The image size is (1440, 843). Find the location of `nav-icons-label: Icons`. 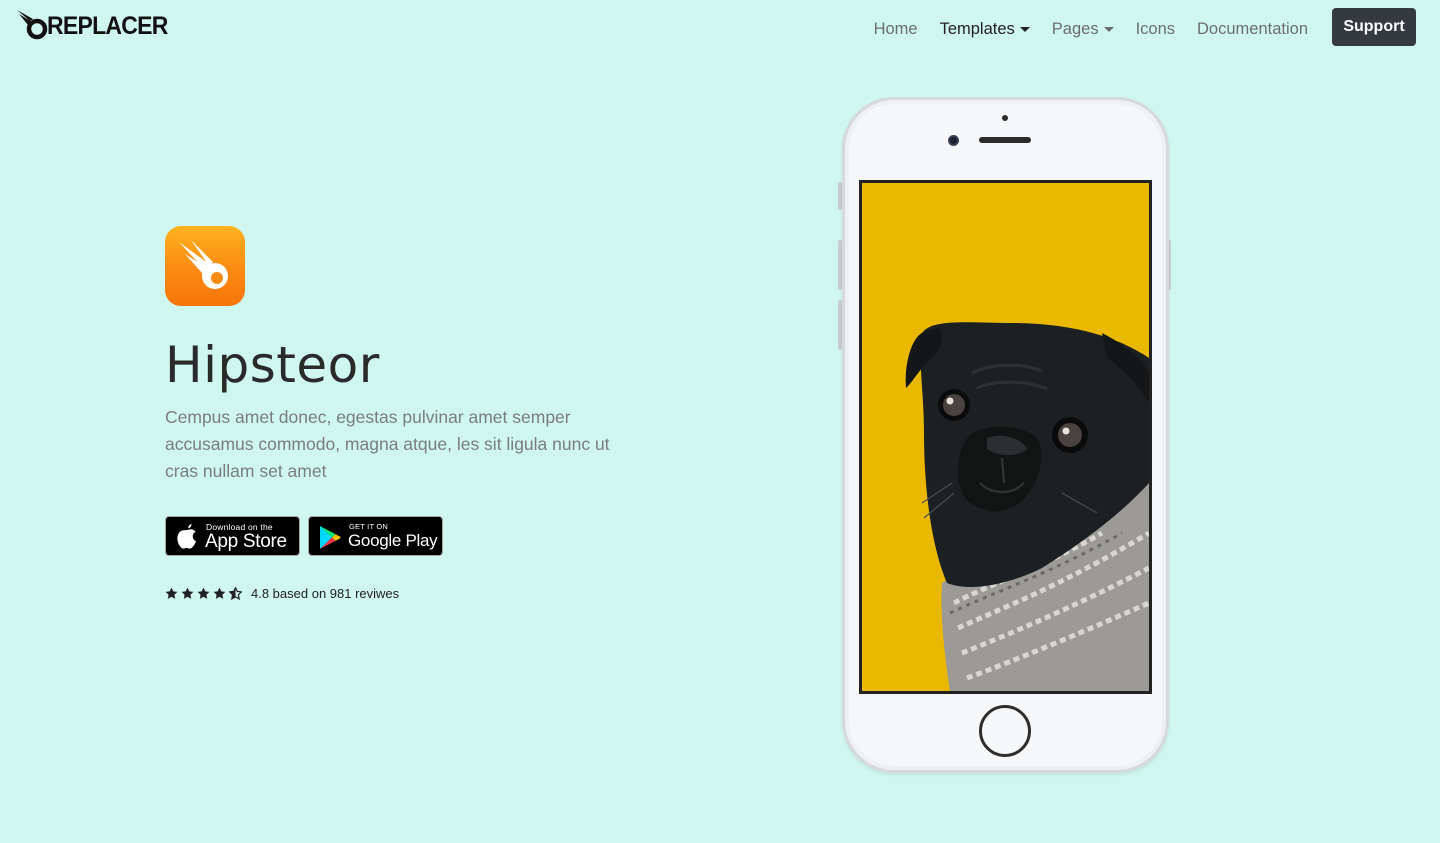

nav-icons-label: Icons is located at coordinates (1155, 28).